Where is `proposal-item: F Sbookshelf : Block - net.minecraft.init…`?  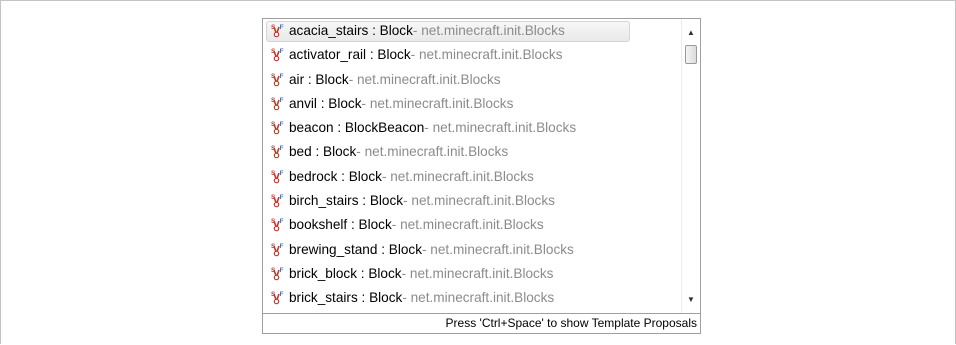 proposal-item: F Sbookshelf : Block - net.minecraft.init… is located at coordinates (472, 225).